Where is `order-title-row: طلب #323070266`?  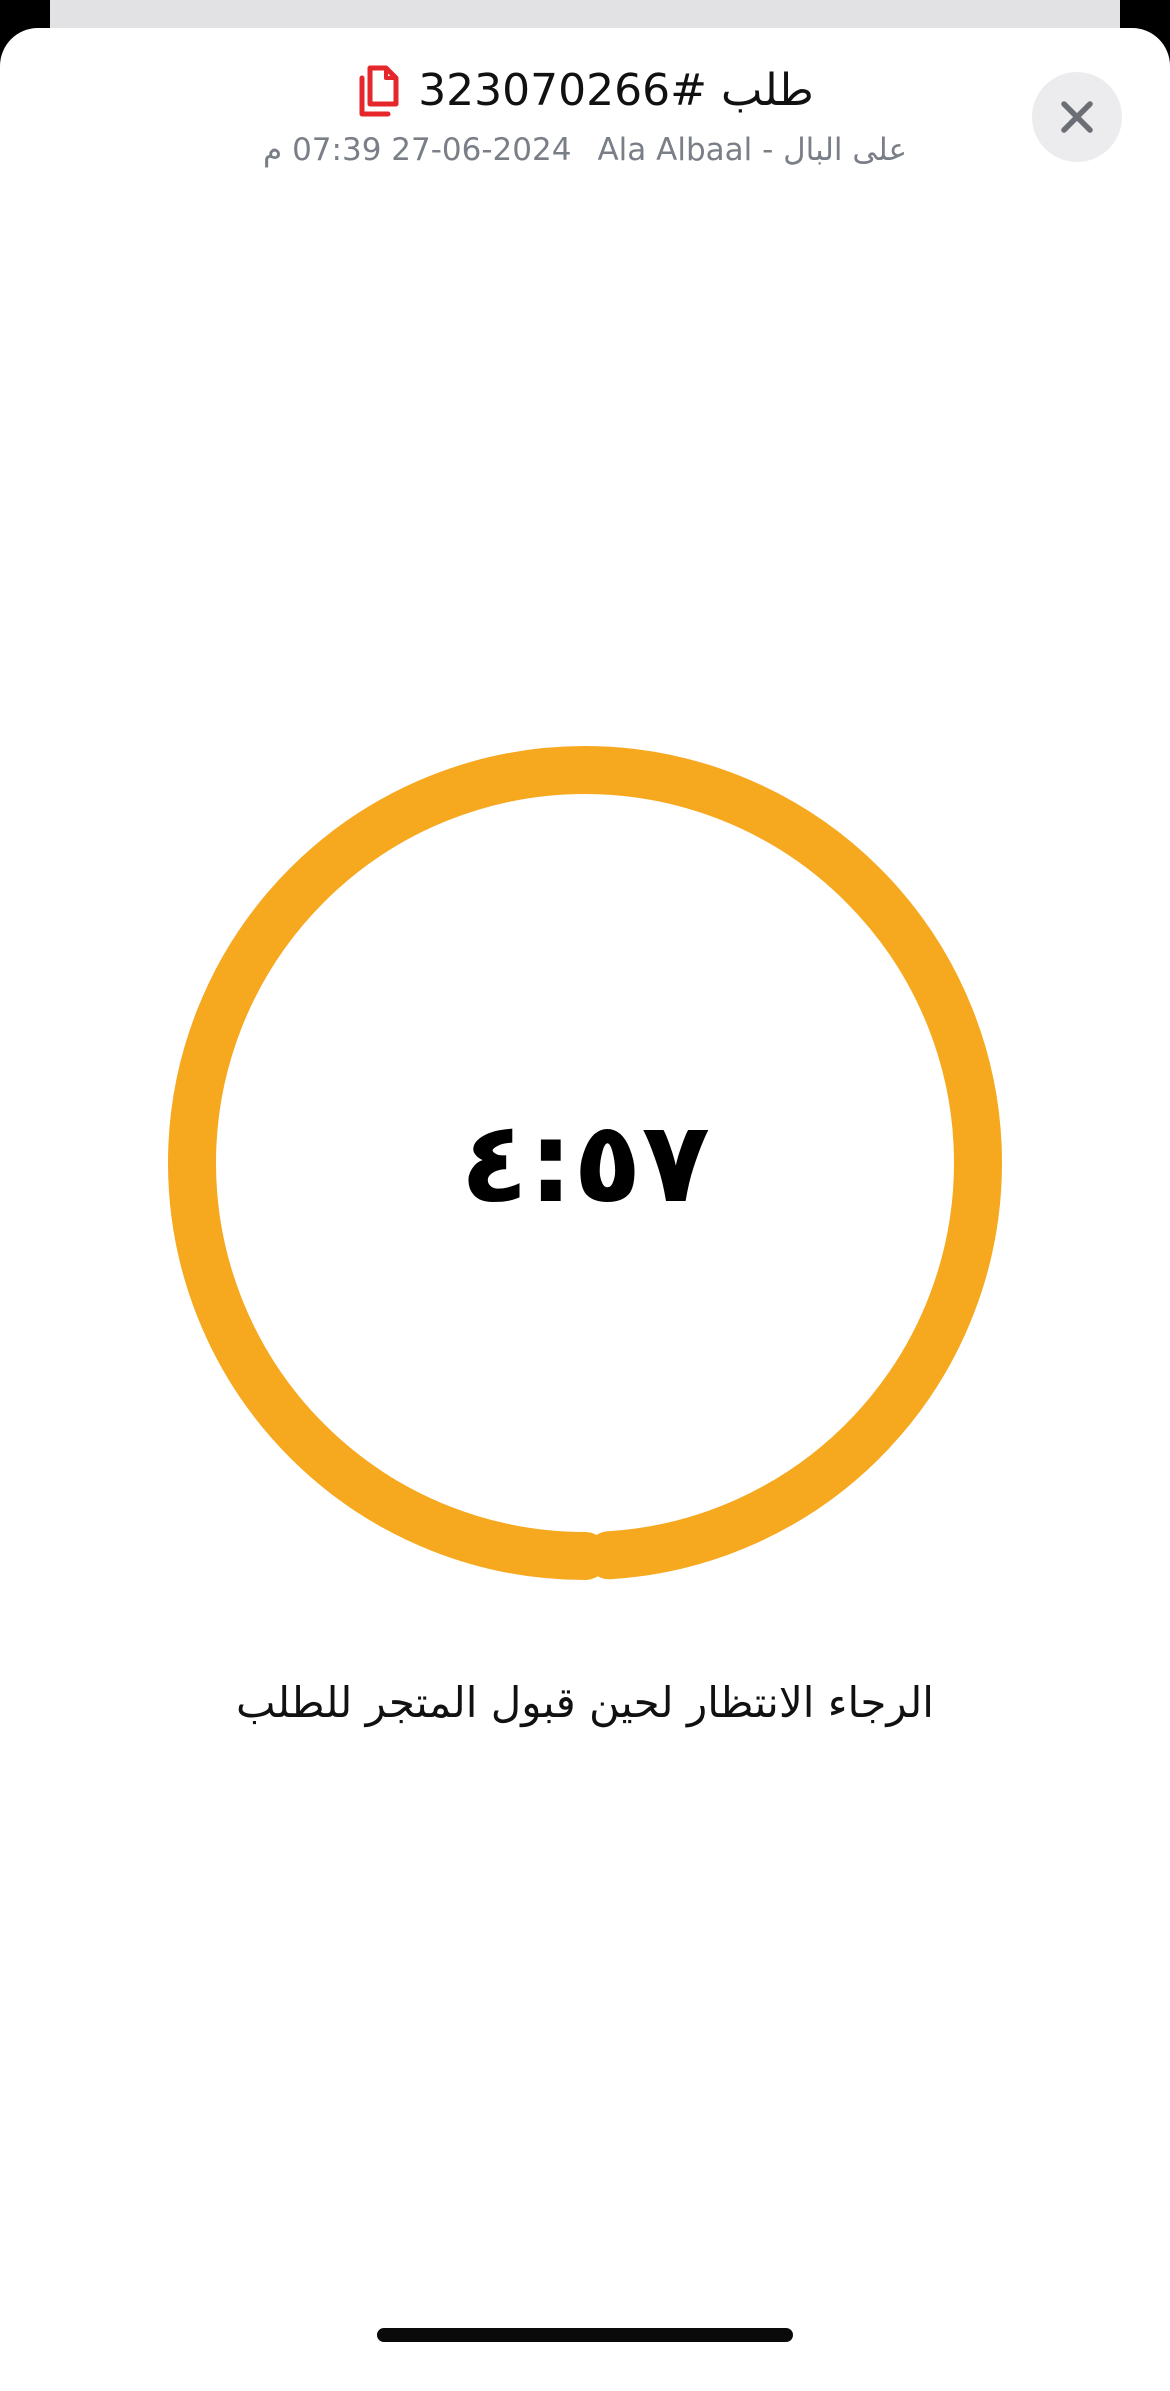 order-title-row: طلب #323070266 is located at coordinates (585, 90).